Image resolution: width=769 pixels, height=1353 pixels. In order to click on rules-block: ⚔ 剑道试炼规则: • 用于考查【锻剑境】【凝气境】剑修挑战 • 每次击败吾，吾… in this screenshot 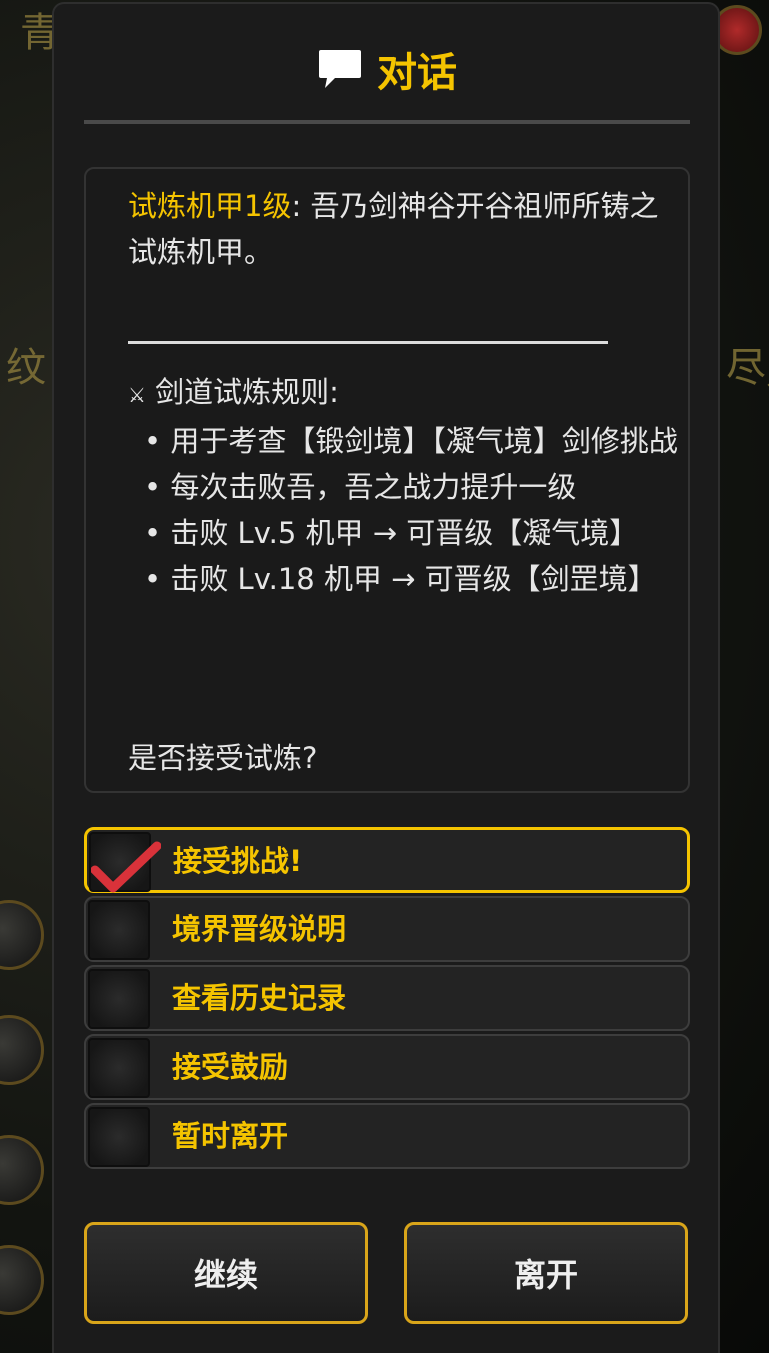, I will do `click(403, 485)`.